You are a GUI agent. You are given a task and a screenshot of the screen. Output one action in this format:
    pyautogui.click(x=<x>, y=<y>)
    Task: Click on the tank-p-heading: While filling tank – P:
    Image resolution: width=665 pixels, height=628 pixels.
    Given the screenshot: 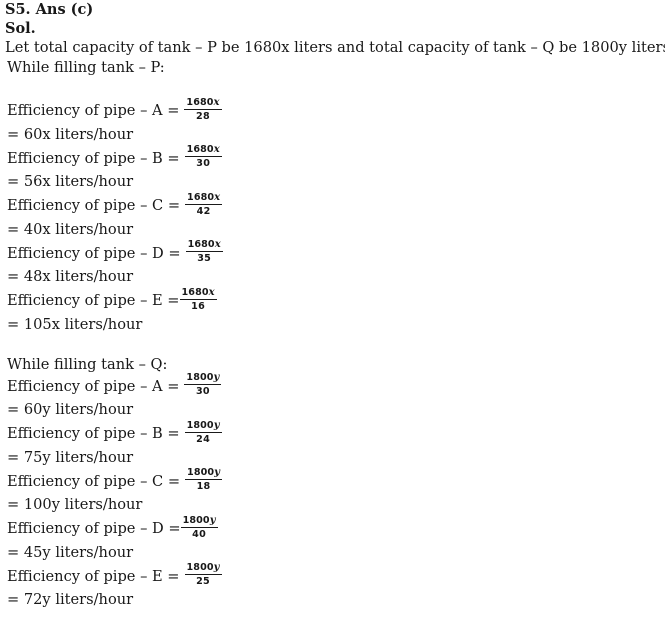 What is the action you would take?
    pyautogui.click(x=86, y=67)
    